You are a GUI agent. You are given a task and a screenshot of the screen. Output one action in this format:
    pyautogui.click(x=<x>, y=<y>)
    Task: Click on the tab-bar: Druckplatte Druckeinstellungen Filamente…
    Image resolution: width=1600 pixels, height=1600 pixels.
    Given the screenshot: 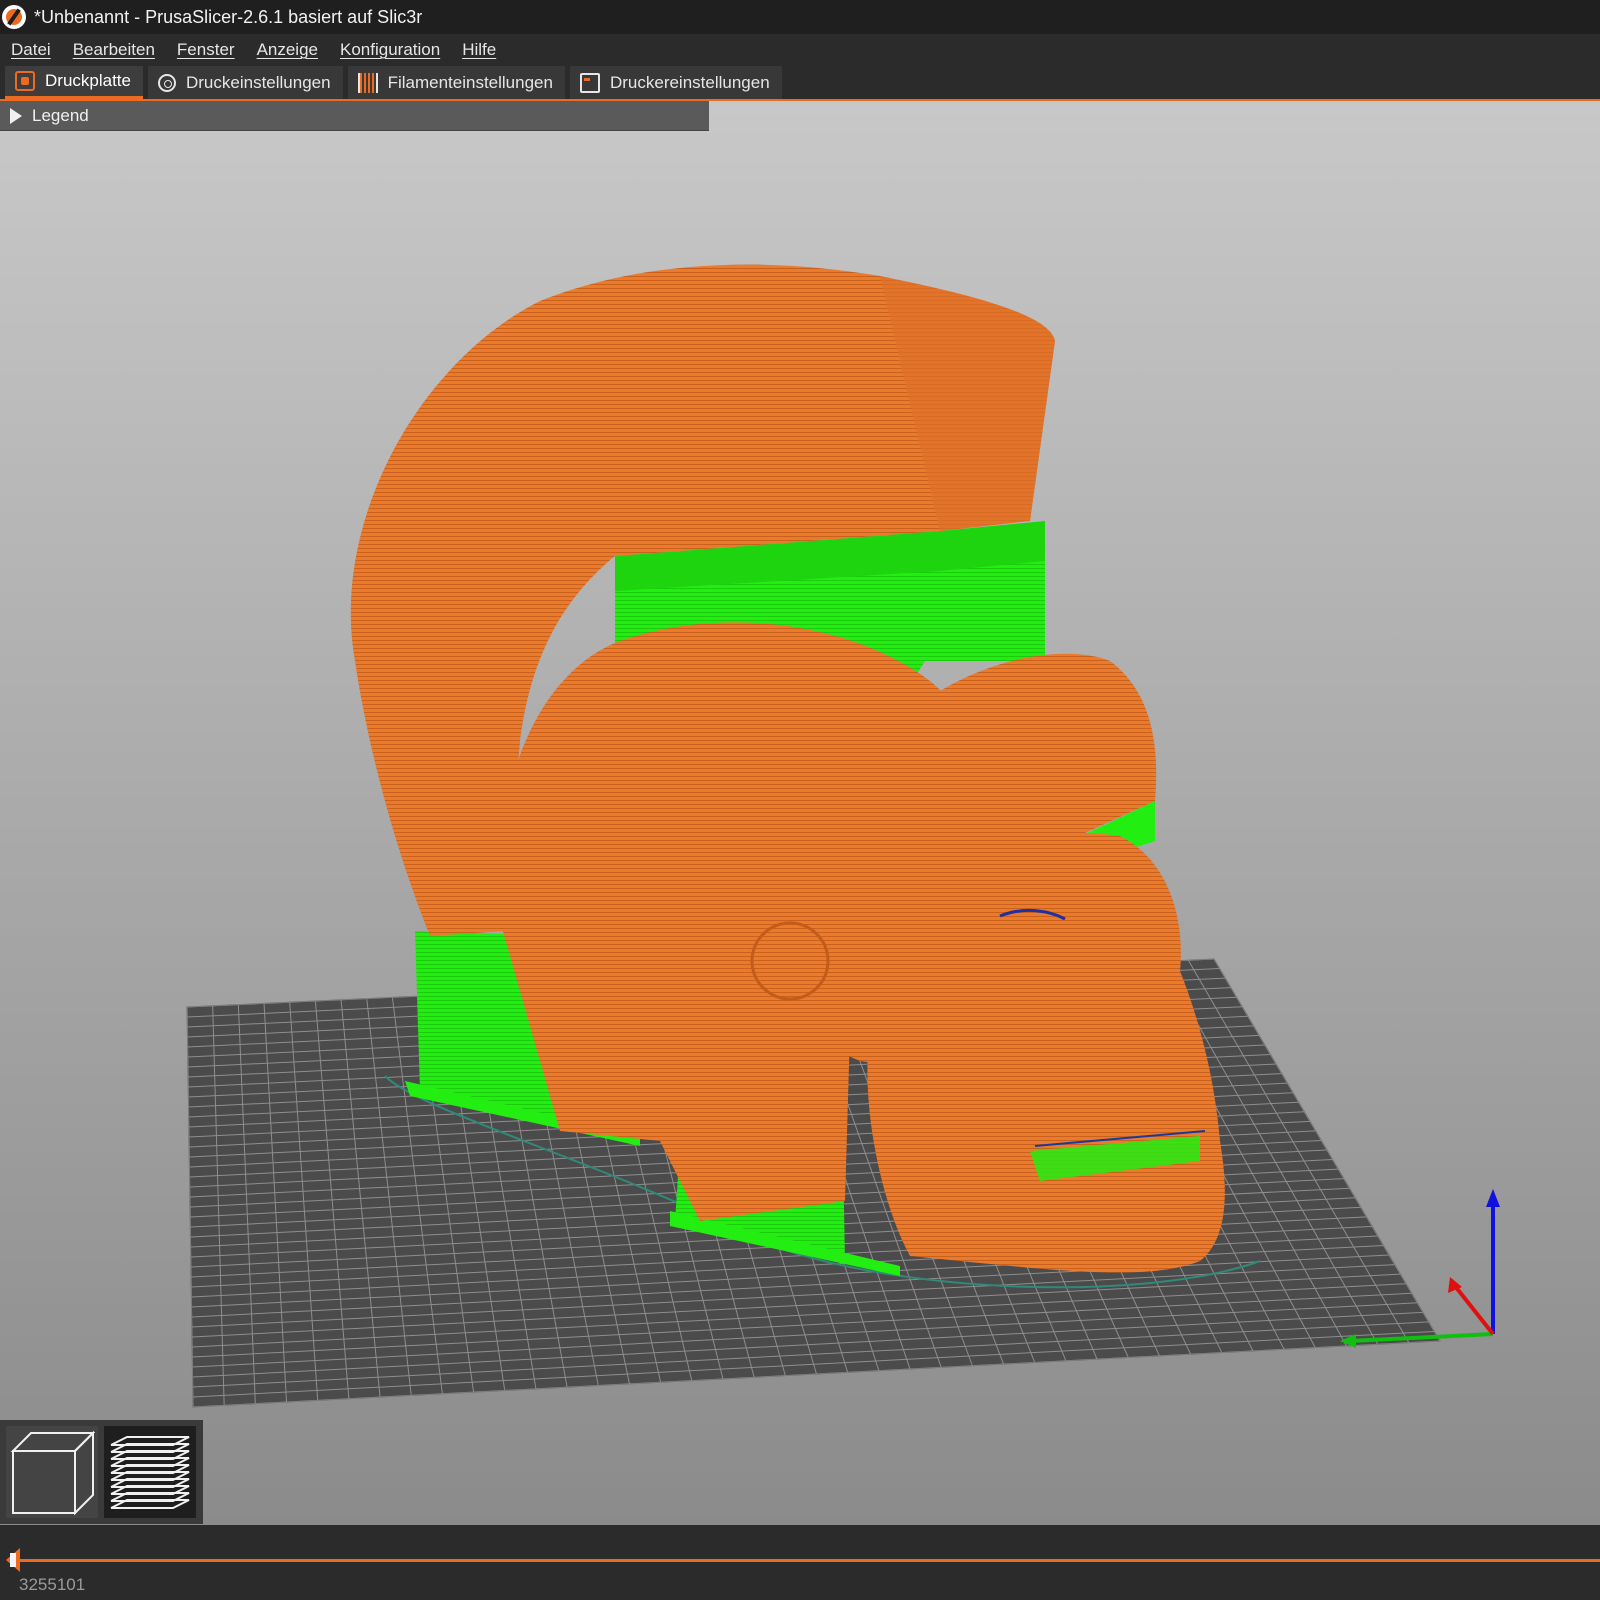 What is the action you would take?
    pyautogui.click(x=800, y=83)
    